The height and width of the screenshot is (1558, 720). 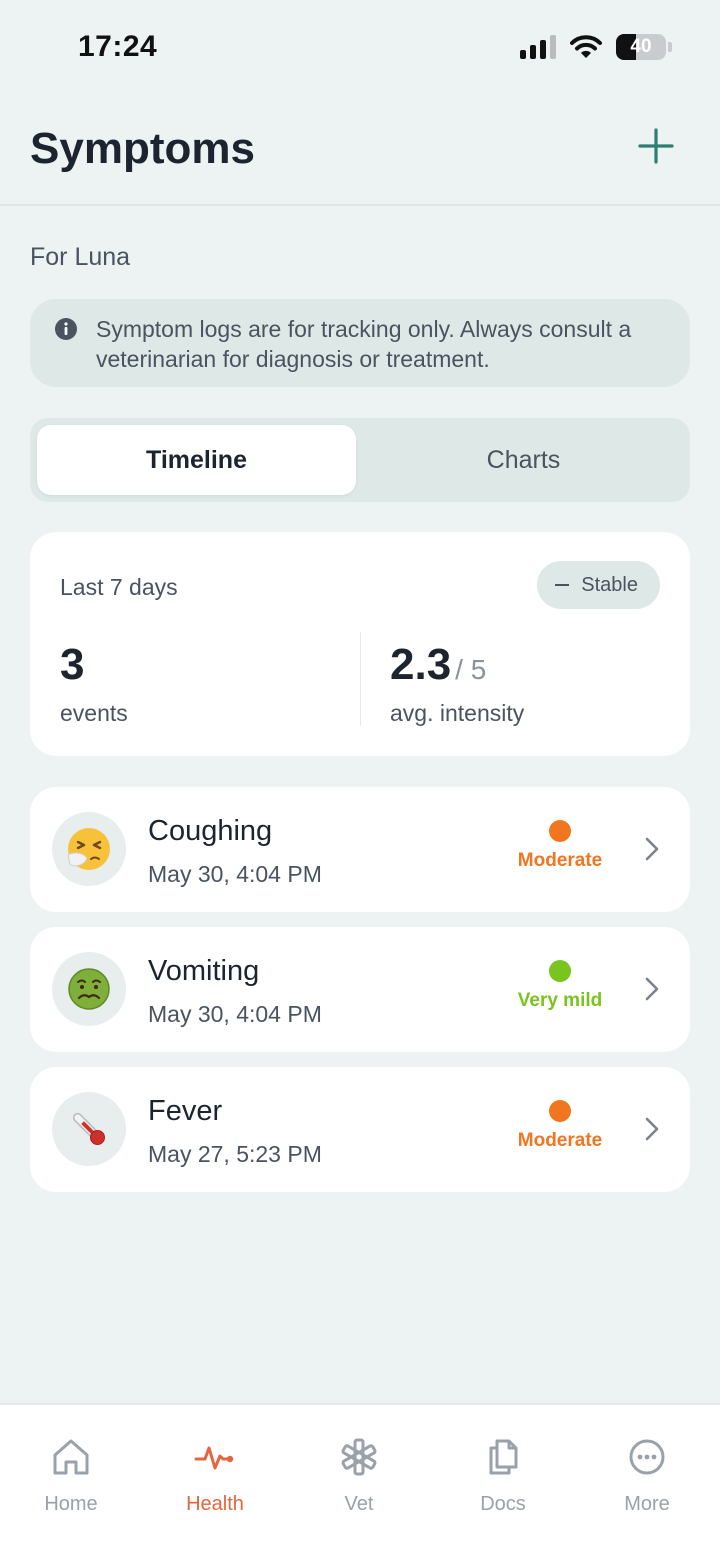 I want to click on nav-vet: Vet, so click(x=359, y=1475).